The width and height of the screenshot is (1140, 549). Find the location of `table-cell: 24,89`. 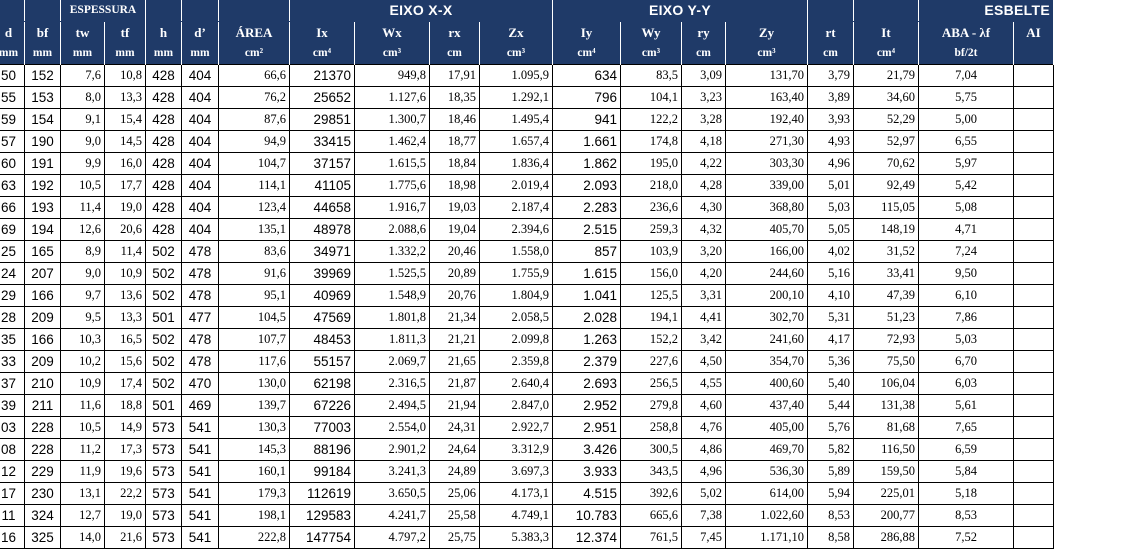

table-cell: 24,89 is located at coordinates (454, 471).